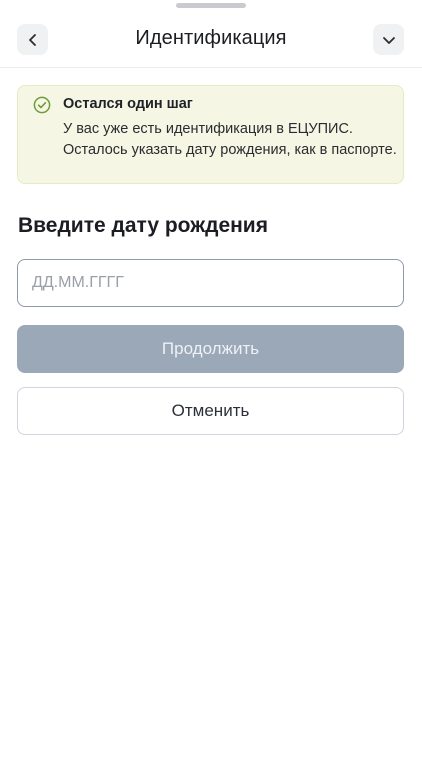 This screenshot has width=422, height=765. I want to click on birth-date-input, so click(210, 283).